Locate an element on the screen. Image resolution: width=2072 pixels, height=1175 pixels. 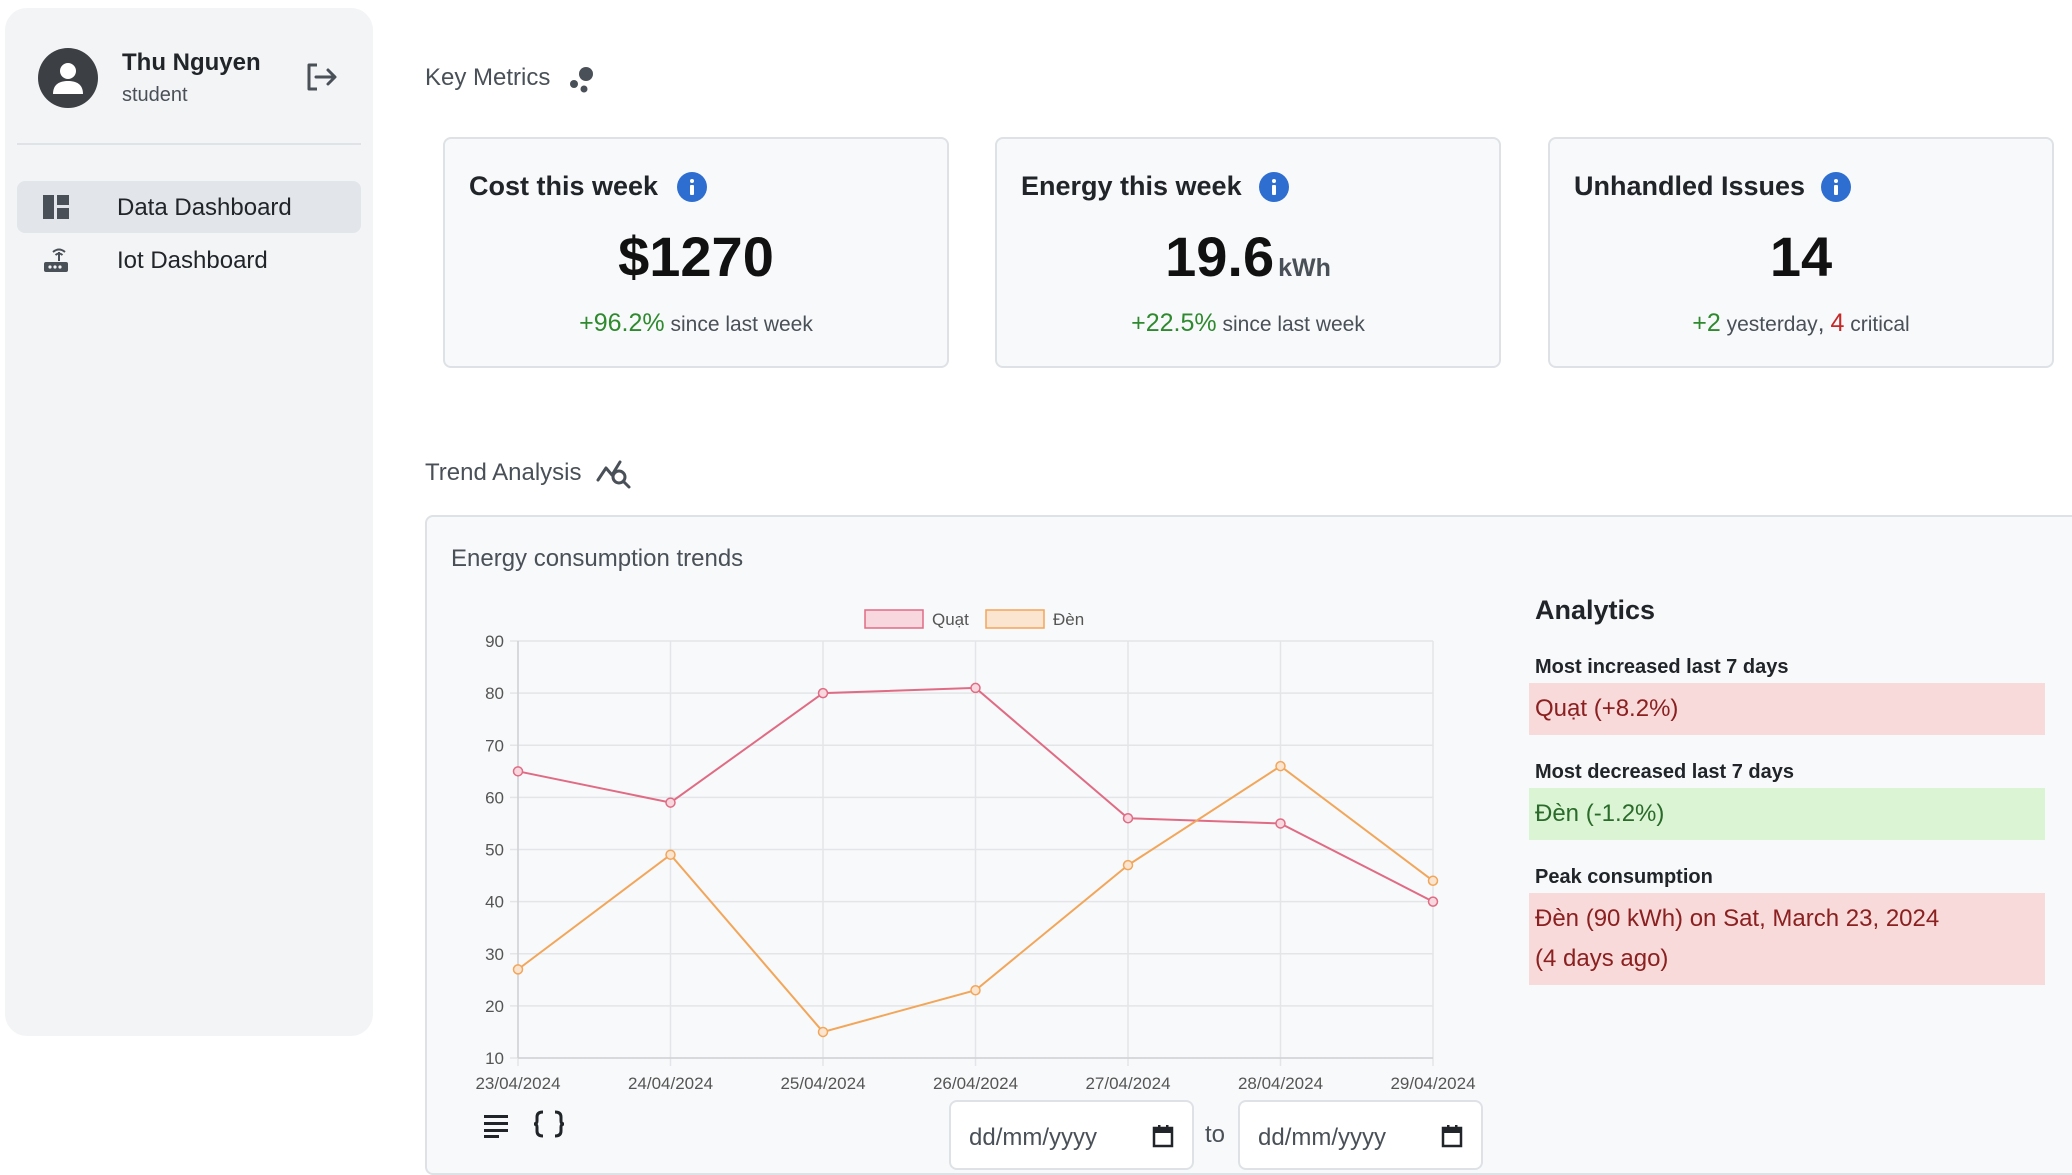
x-tick-label: 26/04/2024 is located at coordinates (975, 1083).